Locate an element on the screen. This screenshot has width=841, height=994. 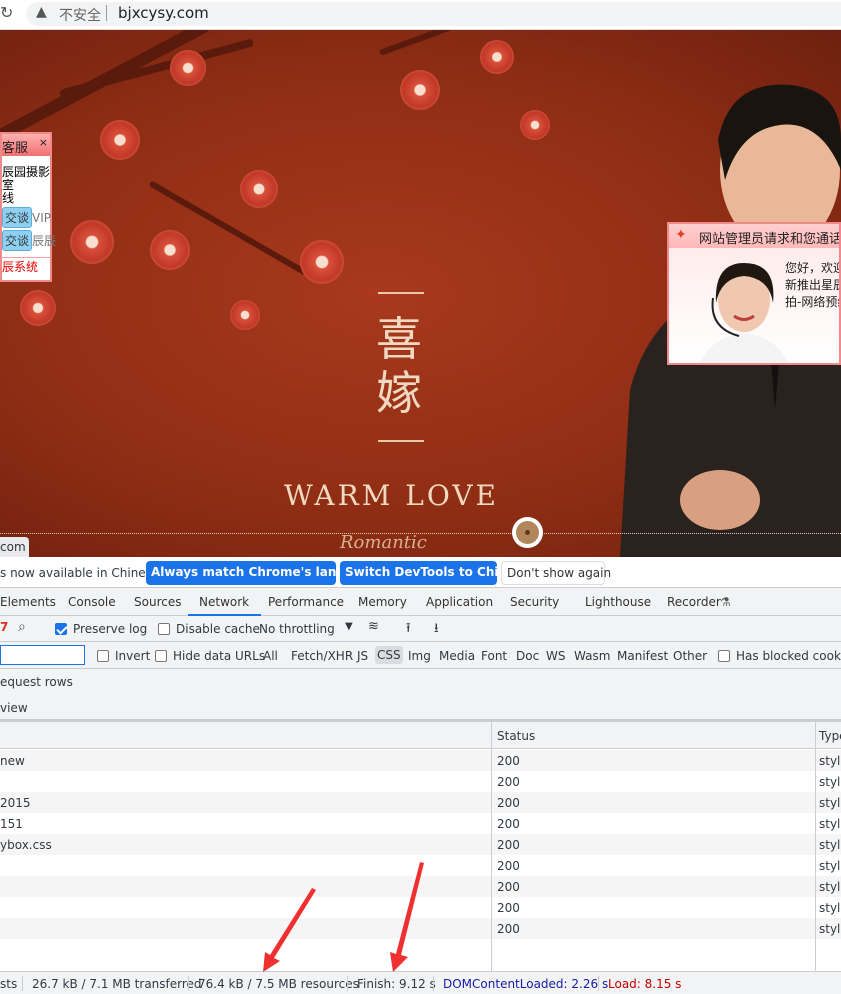
table-row: 2015 200 style is located at coordinates (420, 802).